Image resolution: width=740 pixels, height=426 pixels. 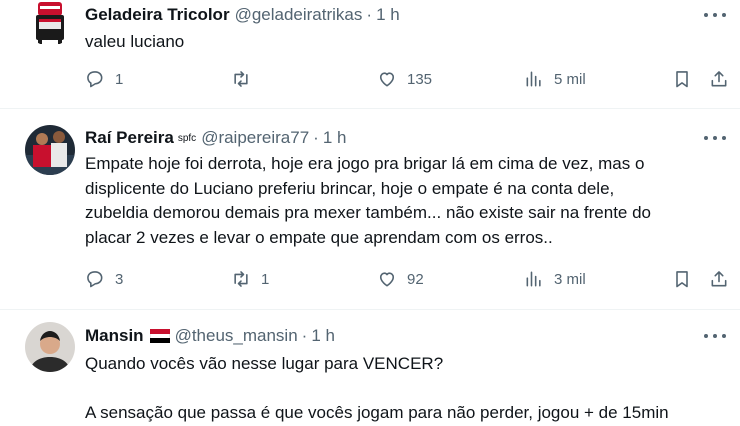 I want to click on name-suffix: spfc, so click(x=187, y=138).